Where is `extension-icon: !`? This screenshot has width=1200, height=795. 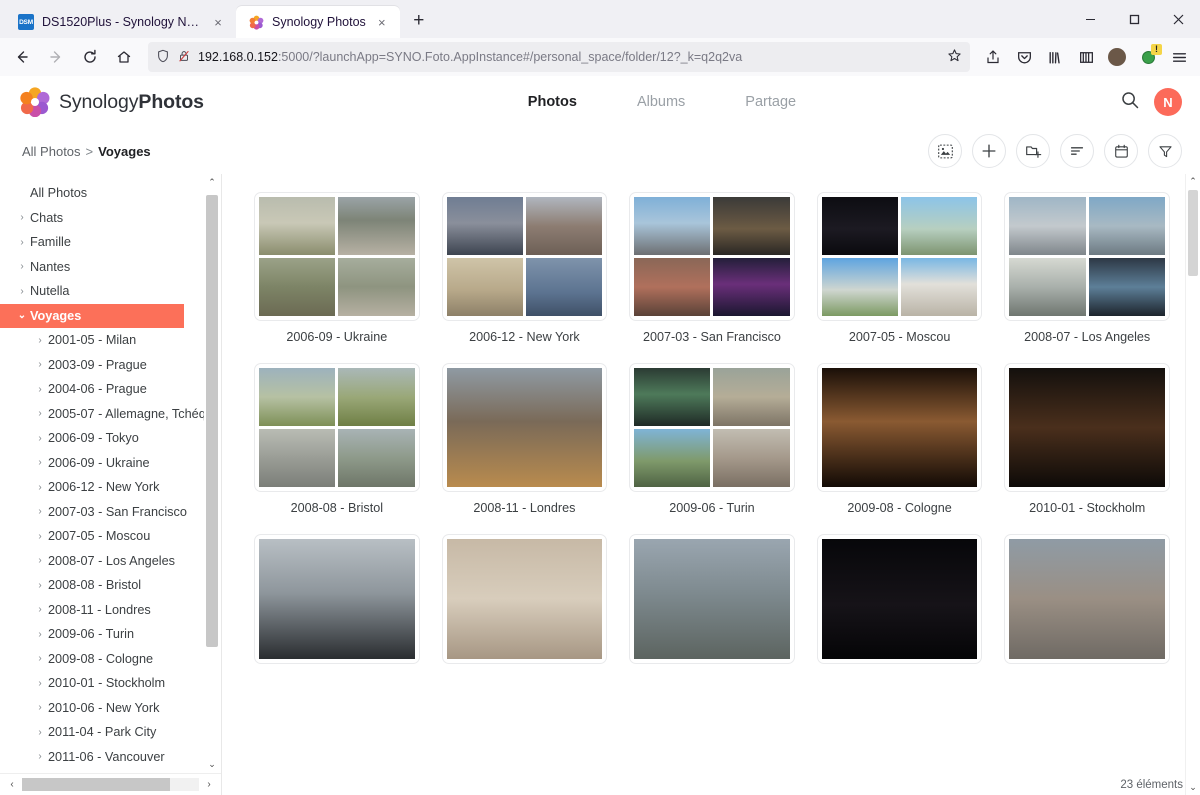
extension-icon: ! is located at coordinates (1148, 57).